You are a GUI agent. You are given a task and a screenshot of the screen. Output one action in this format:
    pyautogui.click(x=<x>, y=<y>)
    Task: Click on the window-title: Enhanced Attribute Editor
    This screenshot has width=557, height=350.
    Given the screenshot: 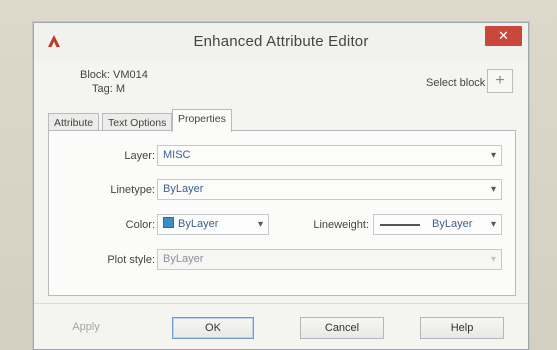 What is the action you would take?
    pyautogui.click(x=281, y=41)
    